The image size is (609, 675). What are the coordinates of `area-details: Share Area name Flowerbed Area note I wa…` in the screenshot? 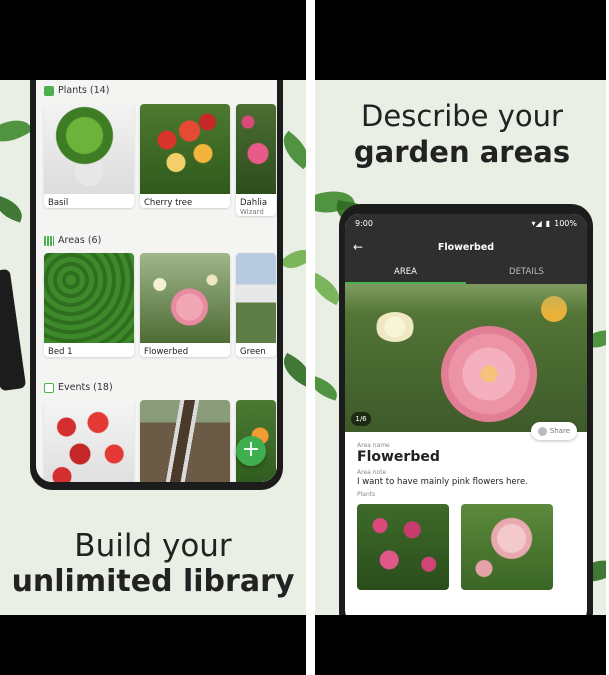 It's located at (466, 506).